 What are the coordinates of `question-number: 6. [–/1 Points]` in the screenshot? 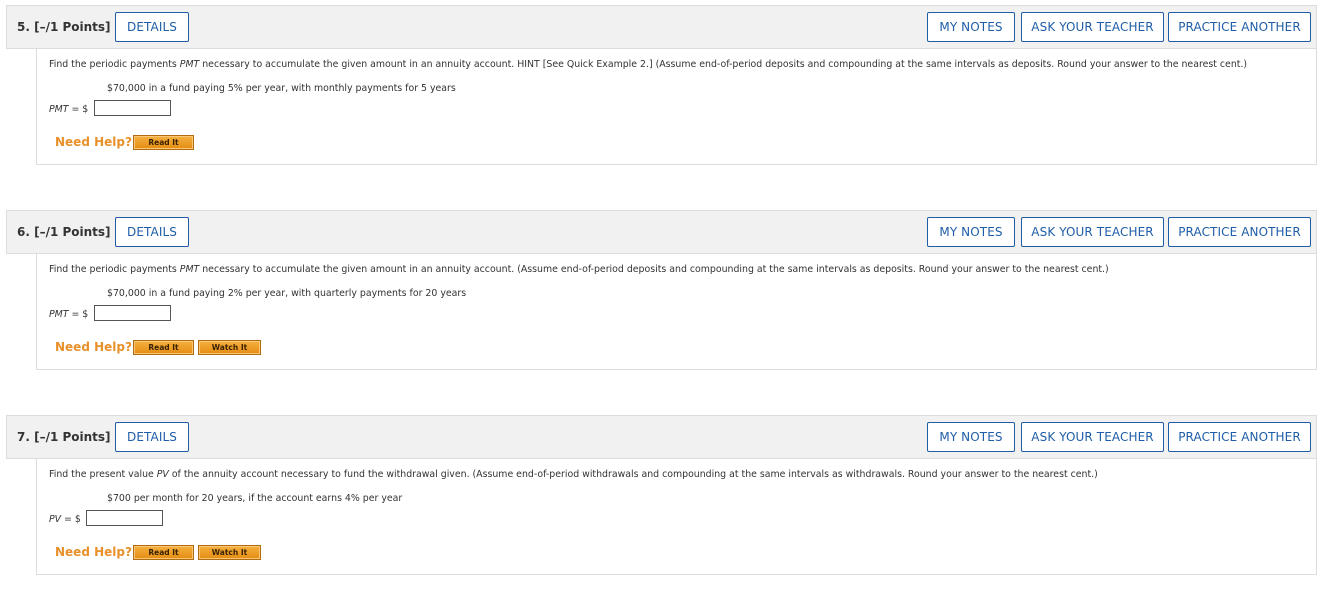 It's located at (64, 232).